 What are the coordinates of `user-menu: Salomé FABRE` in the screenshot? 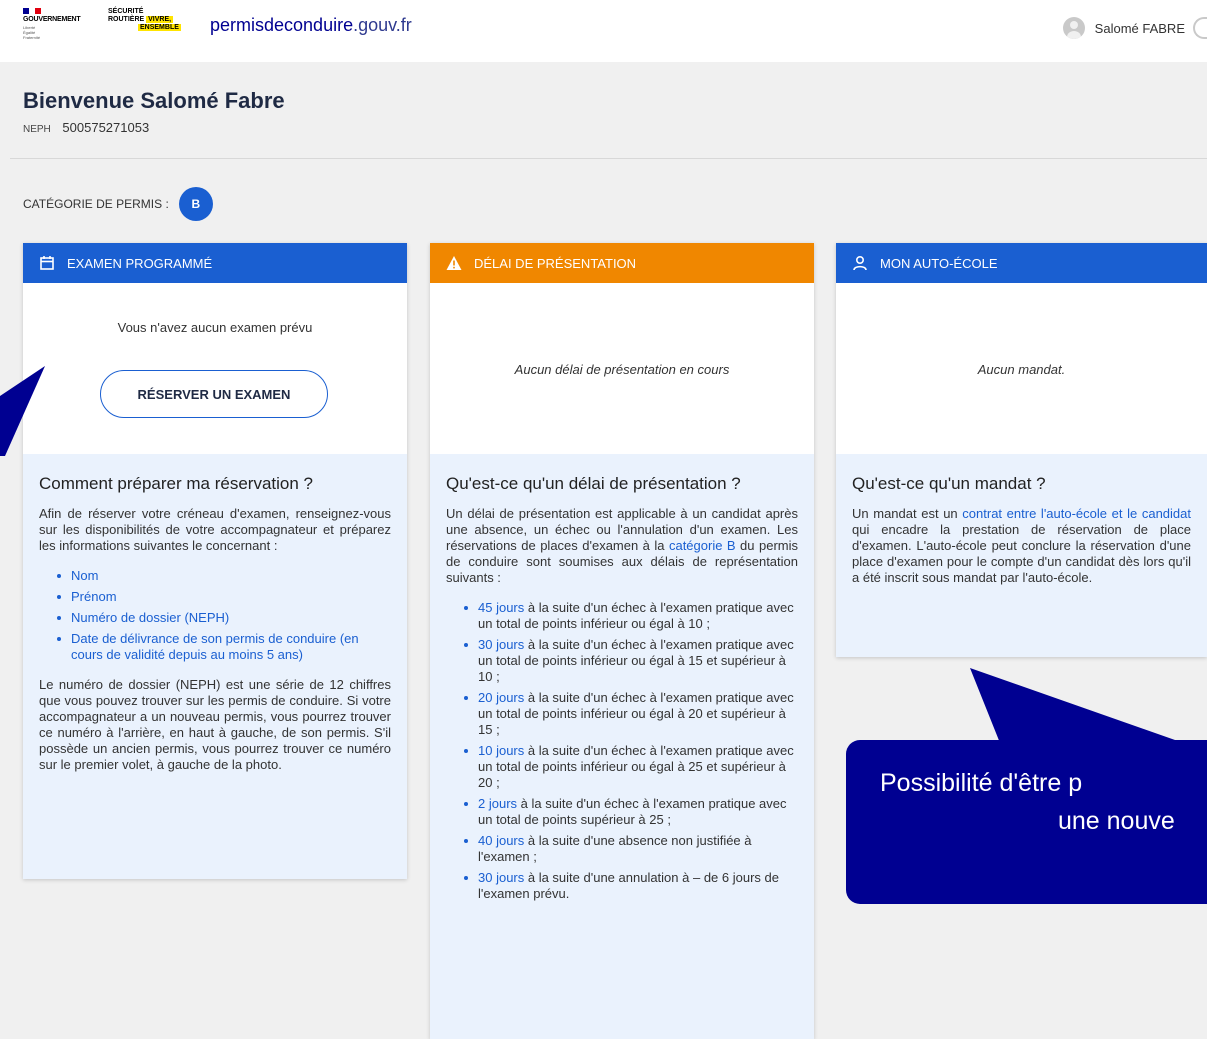 It's located at (1134, 28).